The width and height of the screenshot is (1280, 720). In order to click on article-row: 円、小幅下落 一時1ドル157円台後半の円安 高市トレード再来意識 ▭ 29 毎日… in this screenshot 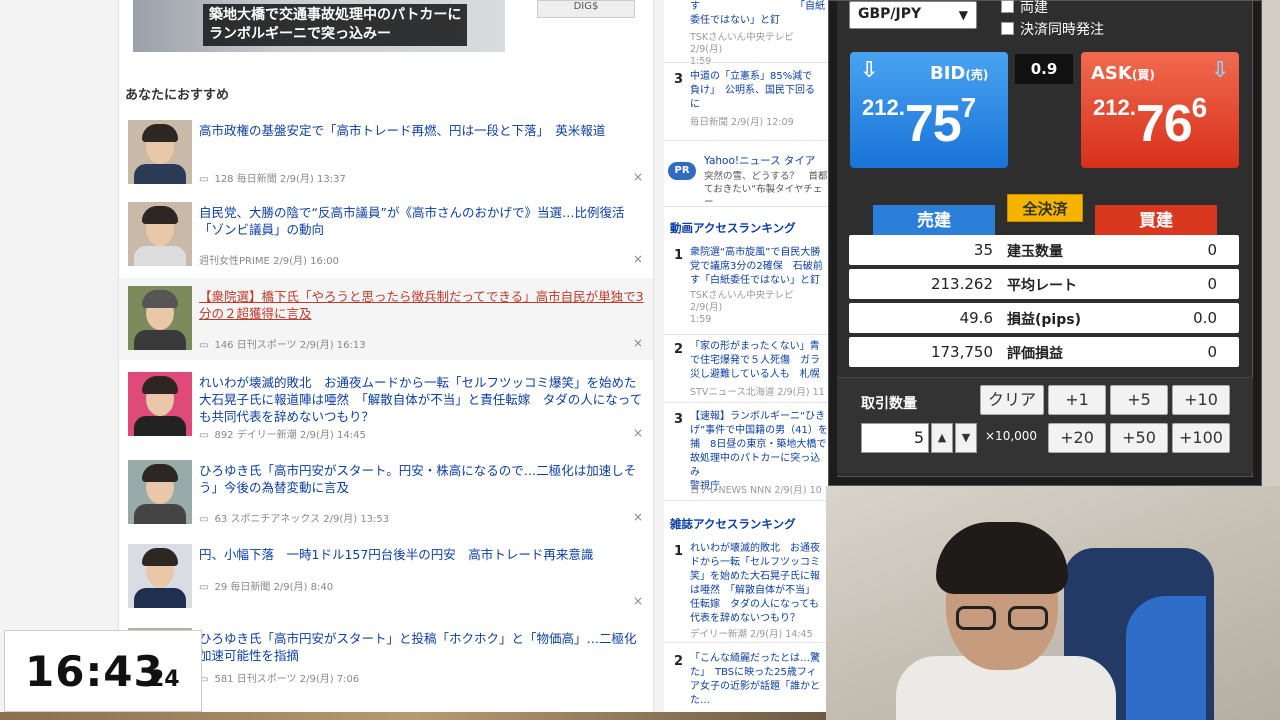, I will do `click(386, 577)`.